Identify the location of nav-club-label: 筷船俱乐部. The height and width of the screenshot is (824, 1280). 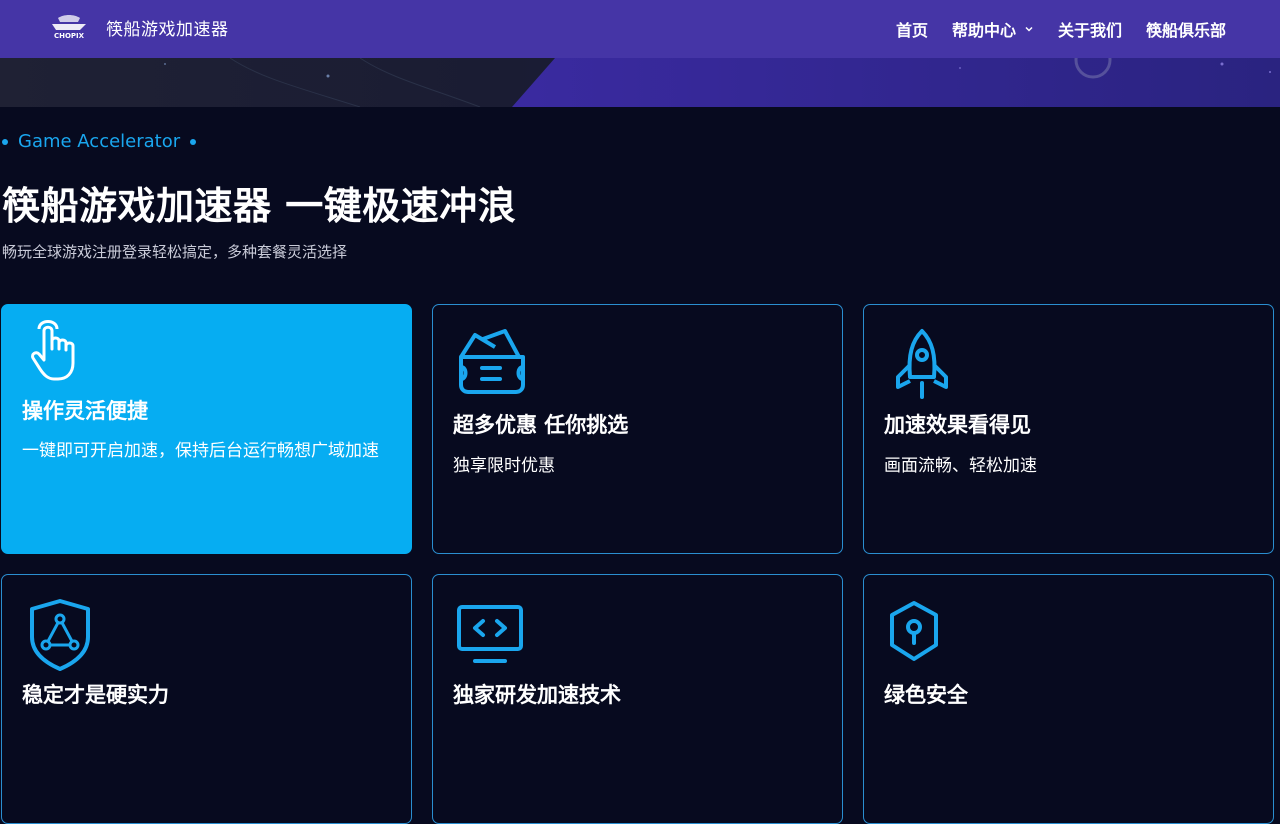
(1185, 30).